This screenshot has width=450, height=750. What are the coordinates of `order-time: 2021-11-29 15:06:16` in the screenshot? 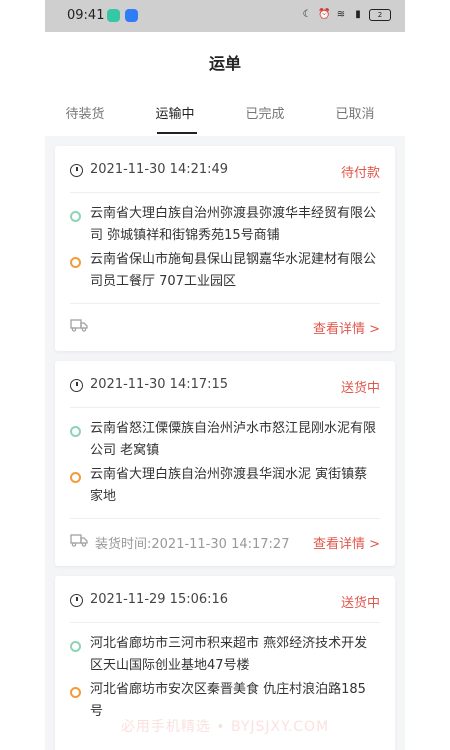 It's located at (159, 599).